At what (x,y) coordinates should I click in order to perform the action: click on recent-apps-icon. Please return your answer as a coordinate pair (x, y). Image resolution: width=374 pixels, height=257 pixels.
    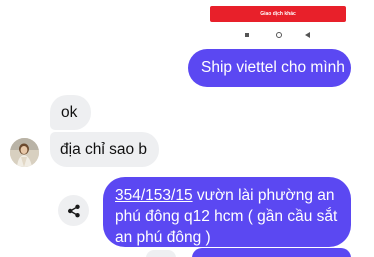
    Looking at the image, I should click on (247, 35).